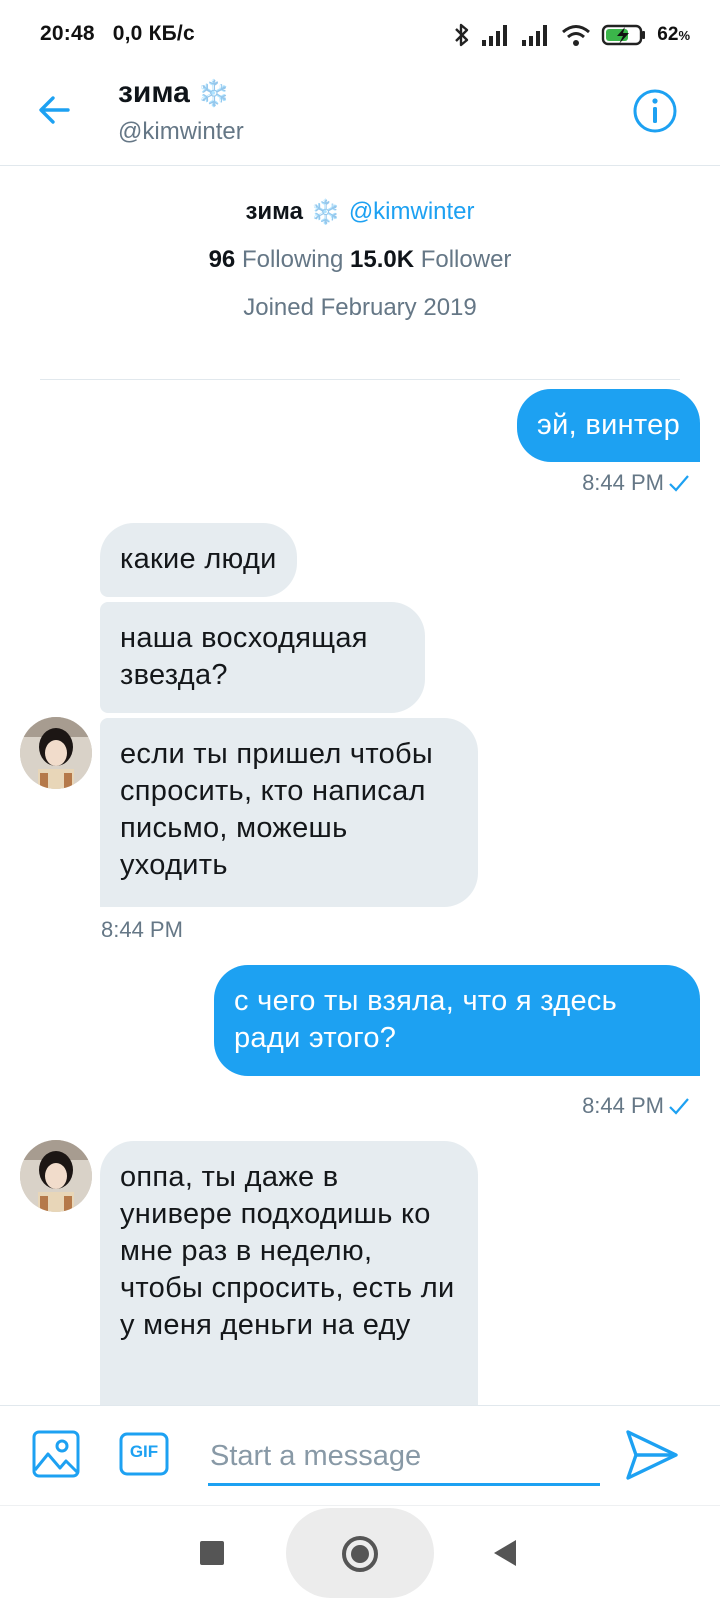  Describe the element at coordinates (684, 35) in the screenshot. I see `battery-percent-suffix: %` at that location.